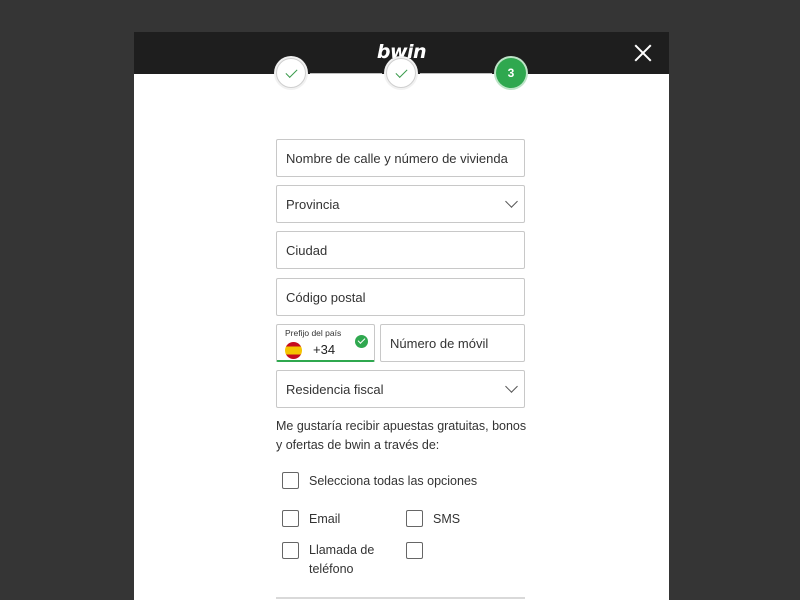 This screenshot has width=800, height=600. I want to click on prefix-caption: Prefijo del país, so click(313, 333).